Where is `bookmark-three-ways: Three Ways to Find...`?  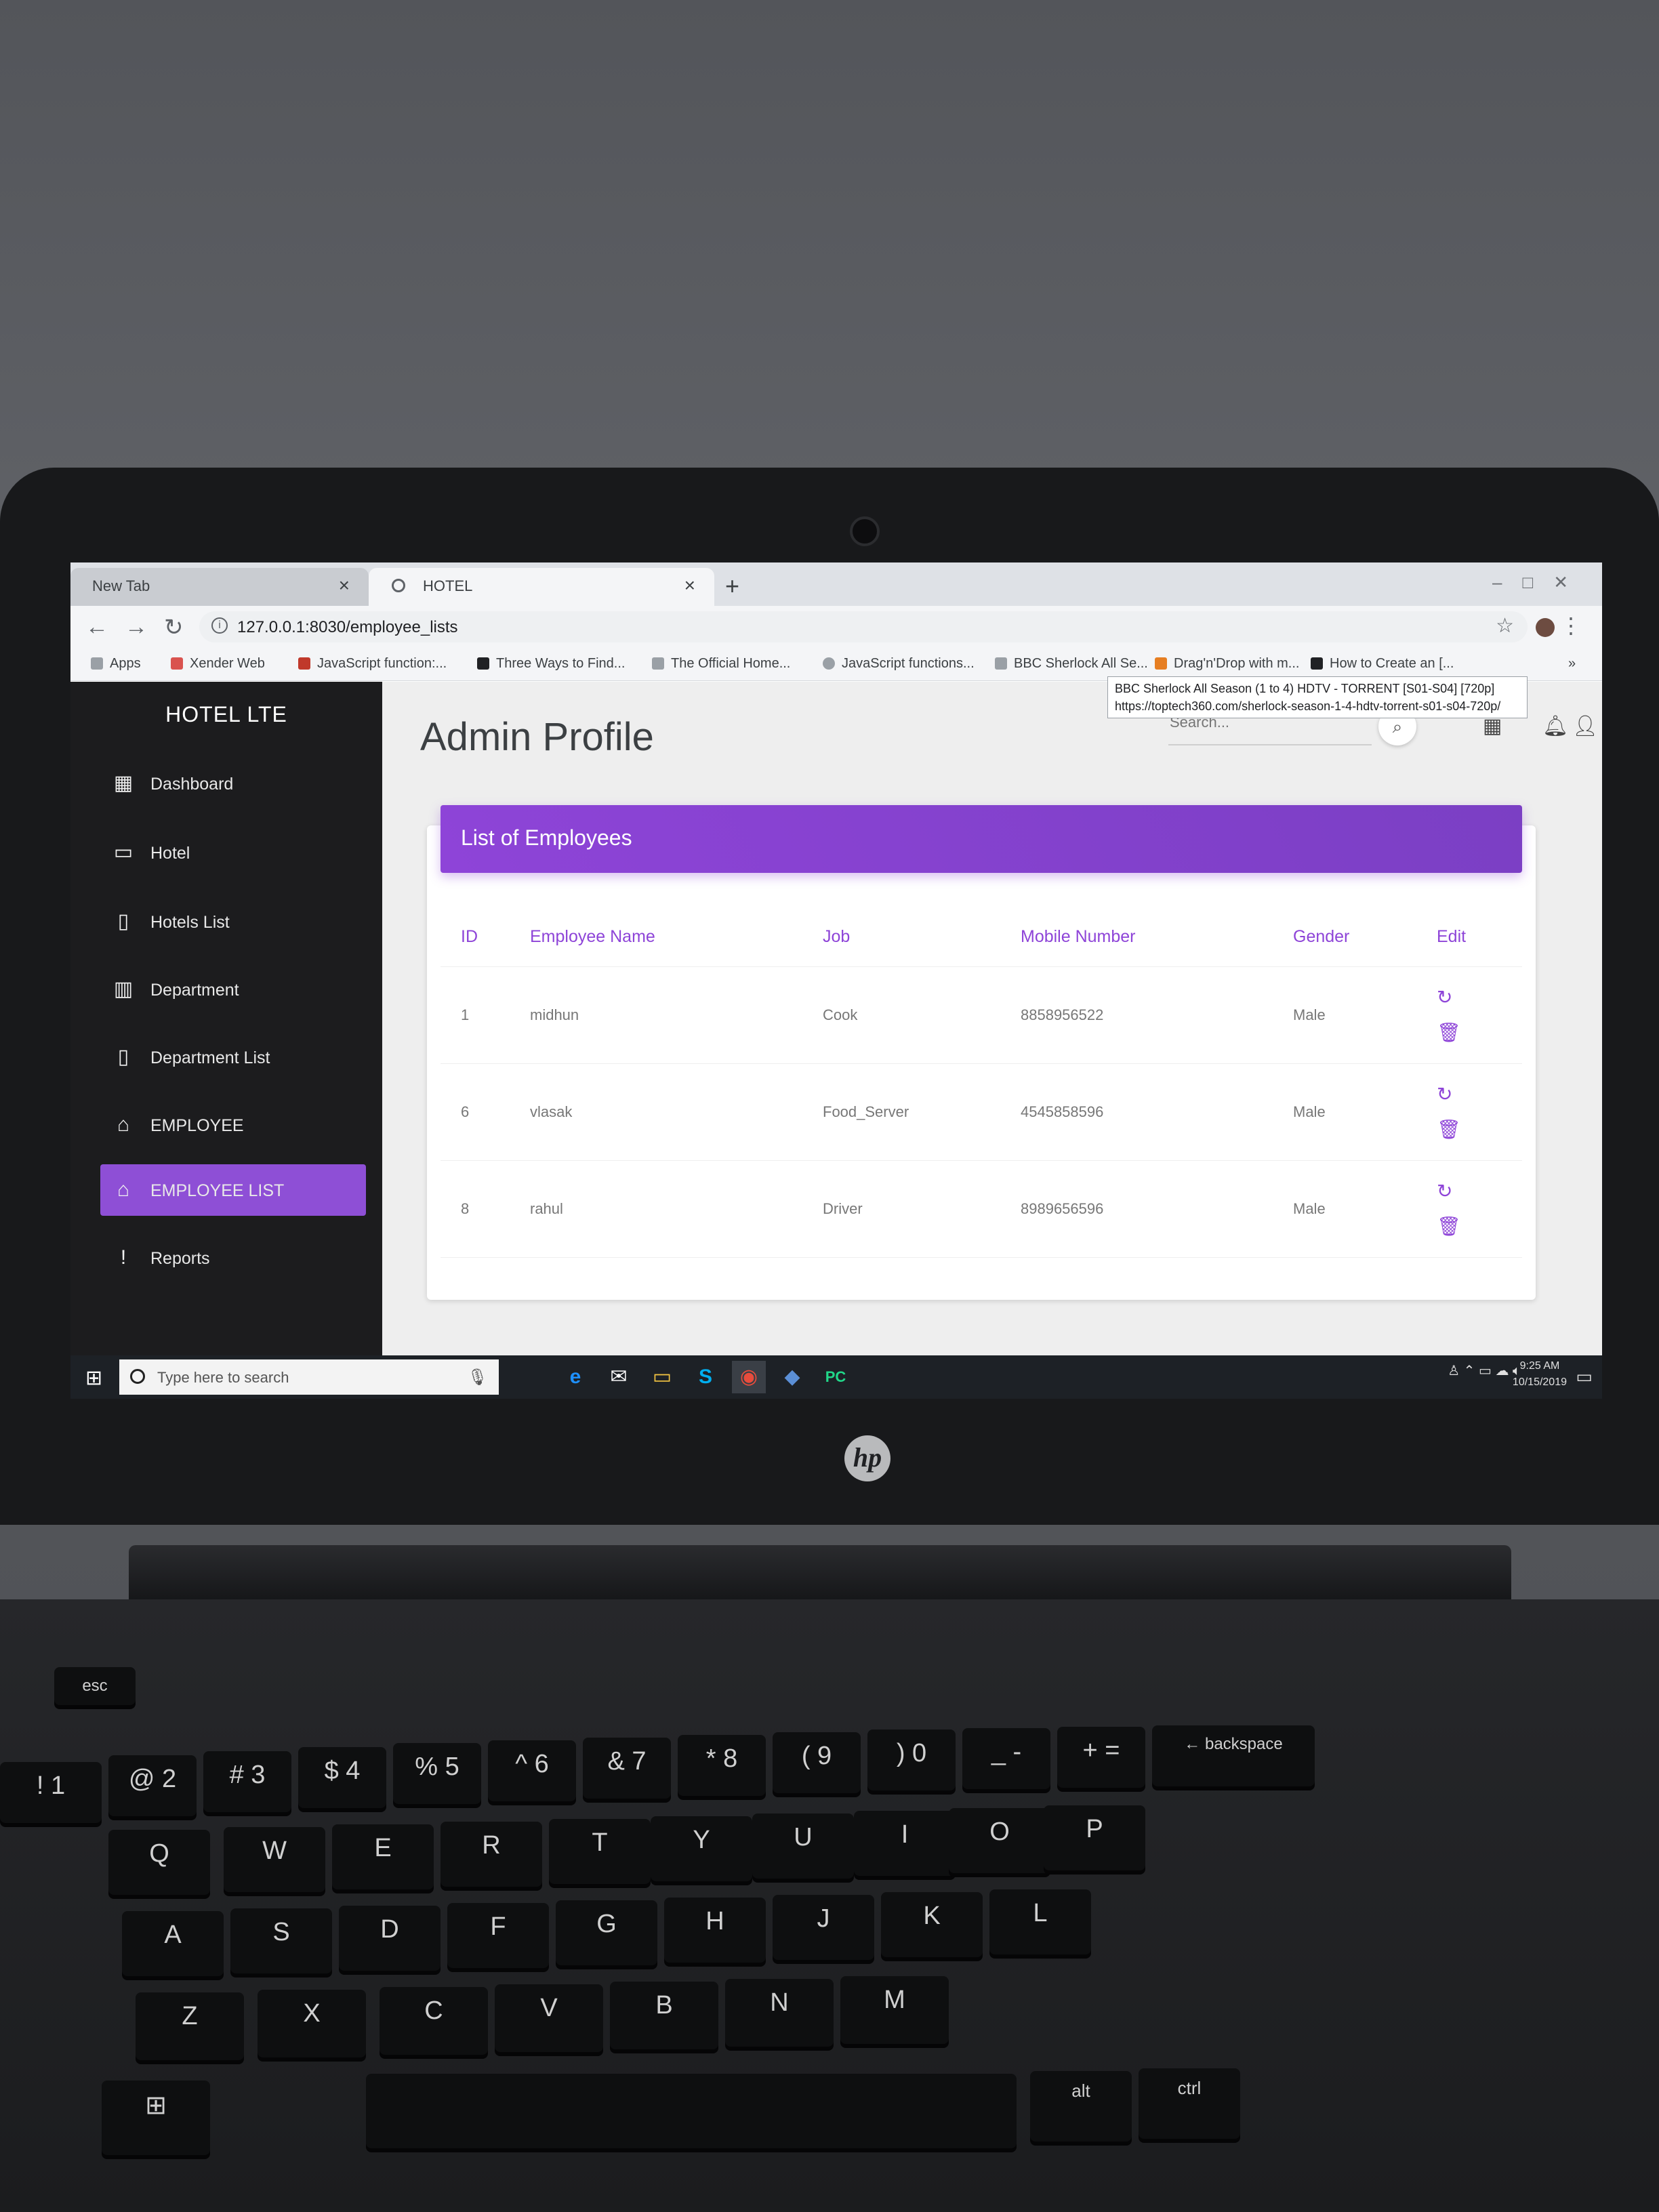 bookmark-three-ways: Three Ways to Find... is located at coordinates (551, 664).